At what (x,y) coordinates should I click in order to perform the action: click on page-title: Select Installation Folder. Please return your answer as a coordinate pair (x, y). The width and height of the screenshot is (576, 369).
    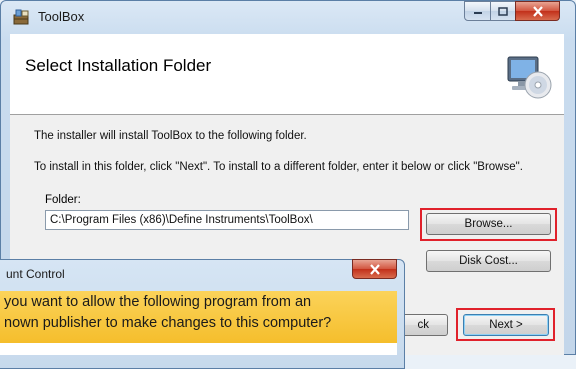
    Looking at the image, I should click on (118, 65).